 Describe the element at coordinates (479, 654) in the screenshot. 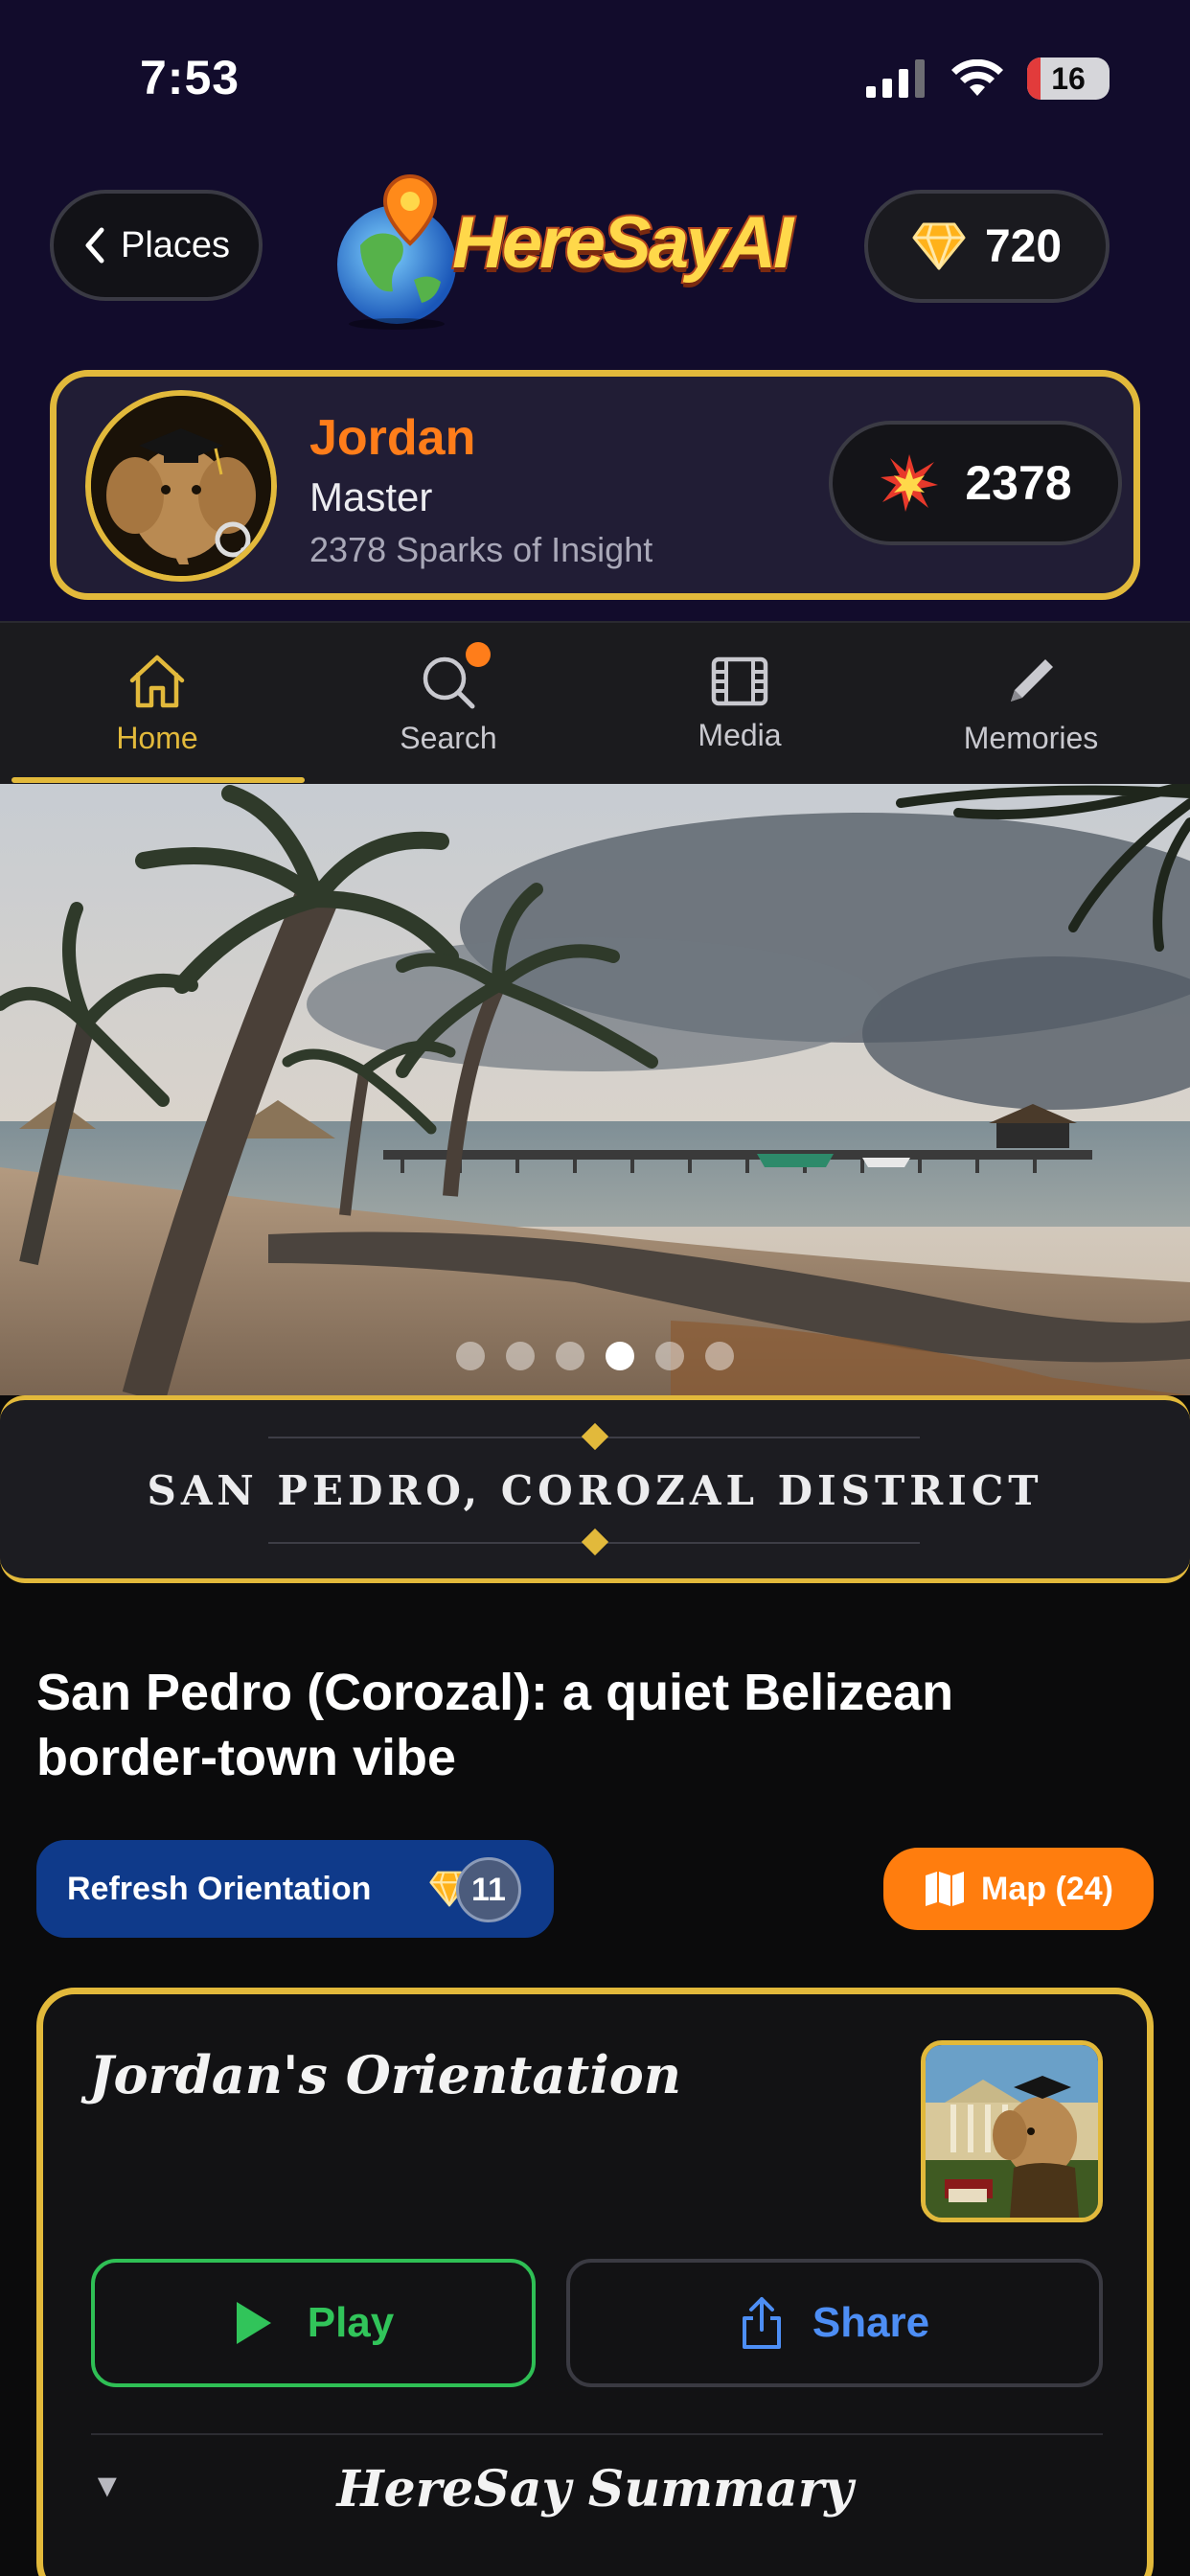

I see `search-notification-dot` at that location.